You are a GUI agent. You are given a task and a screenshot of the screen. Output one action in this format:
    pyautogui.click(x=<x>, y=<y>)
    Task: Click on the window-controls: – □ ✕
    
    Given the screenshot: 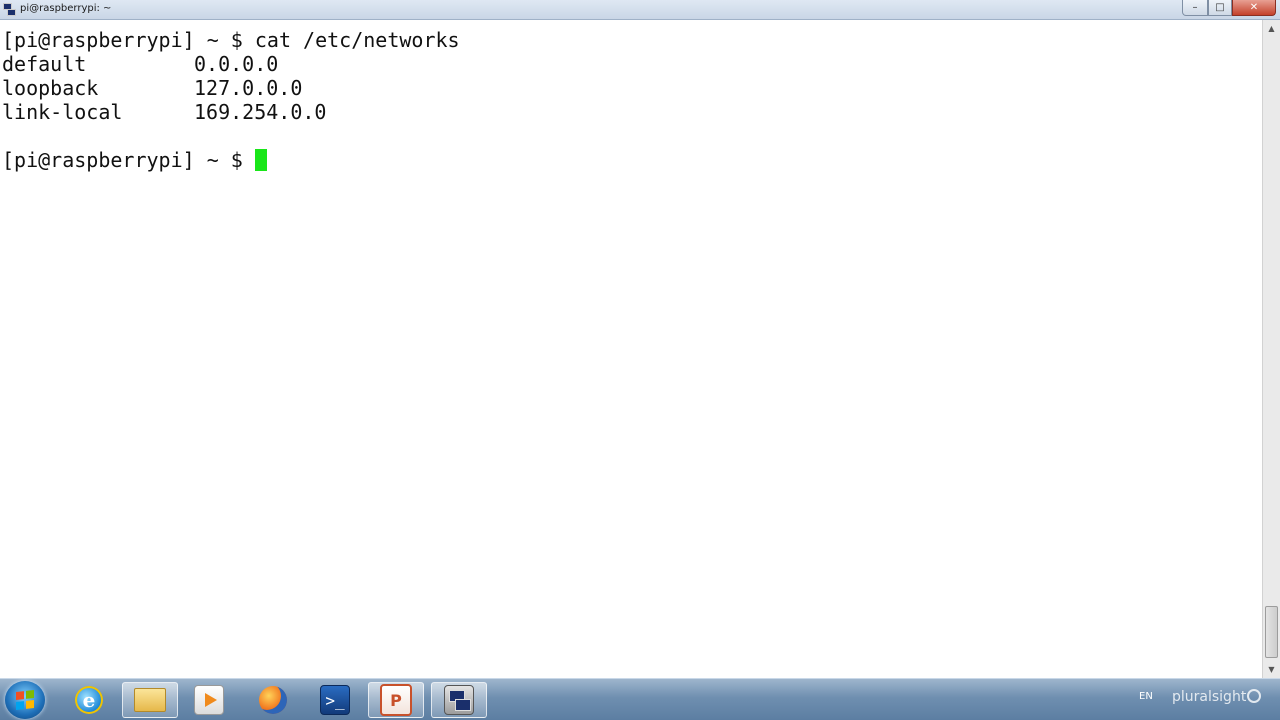 What is the action you would take?
    pyautogui.click(x=1229, y=8)
    